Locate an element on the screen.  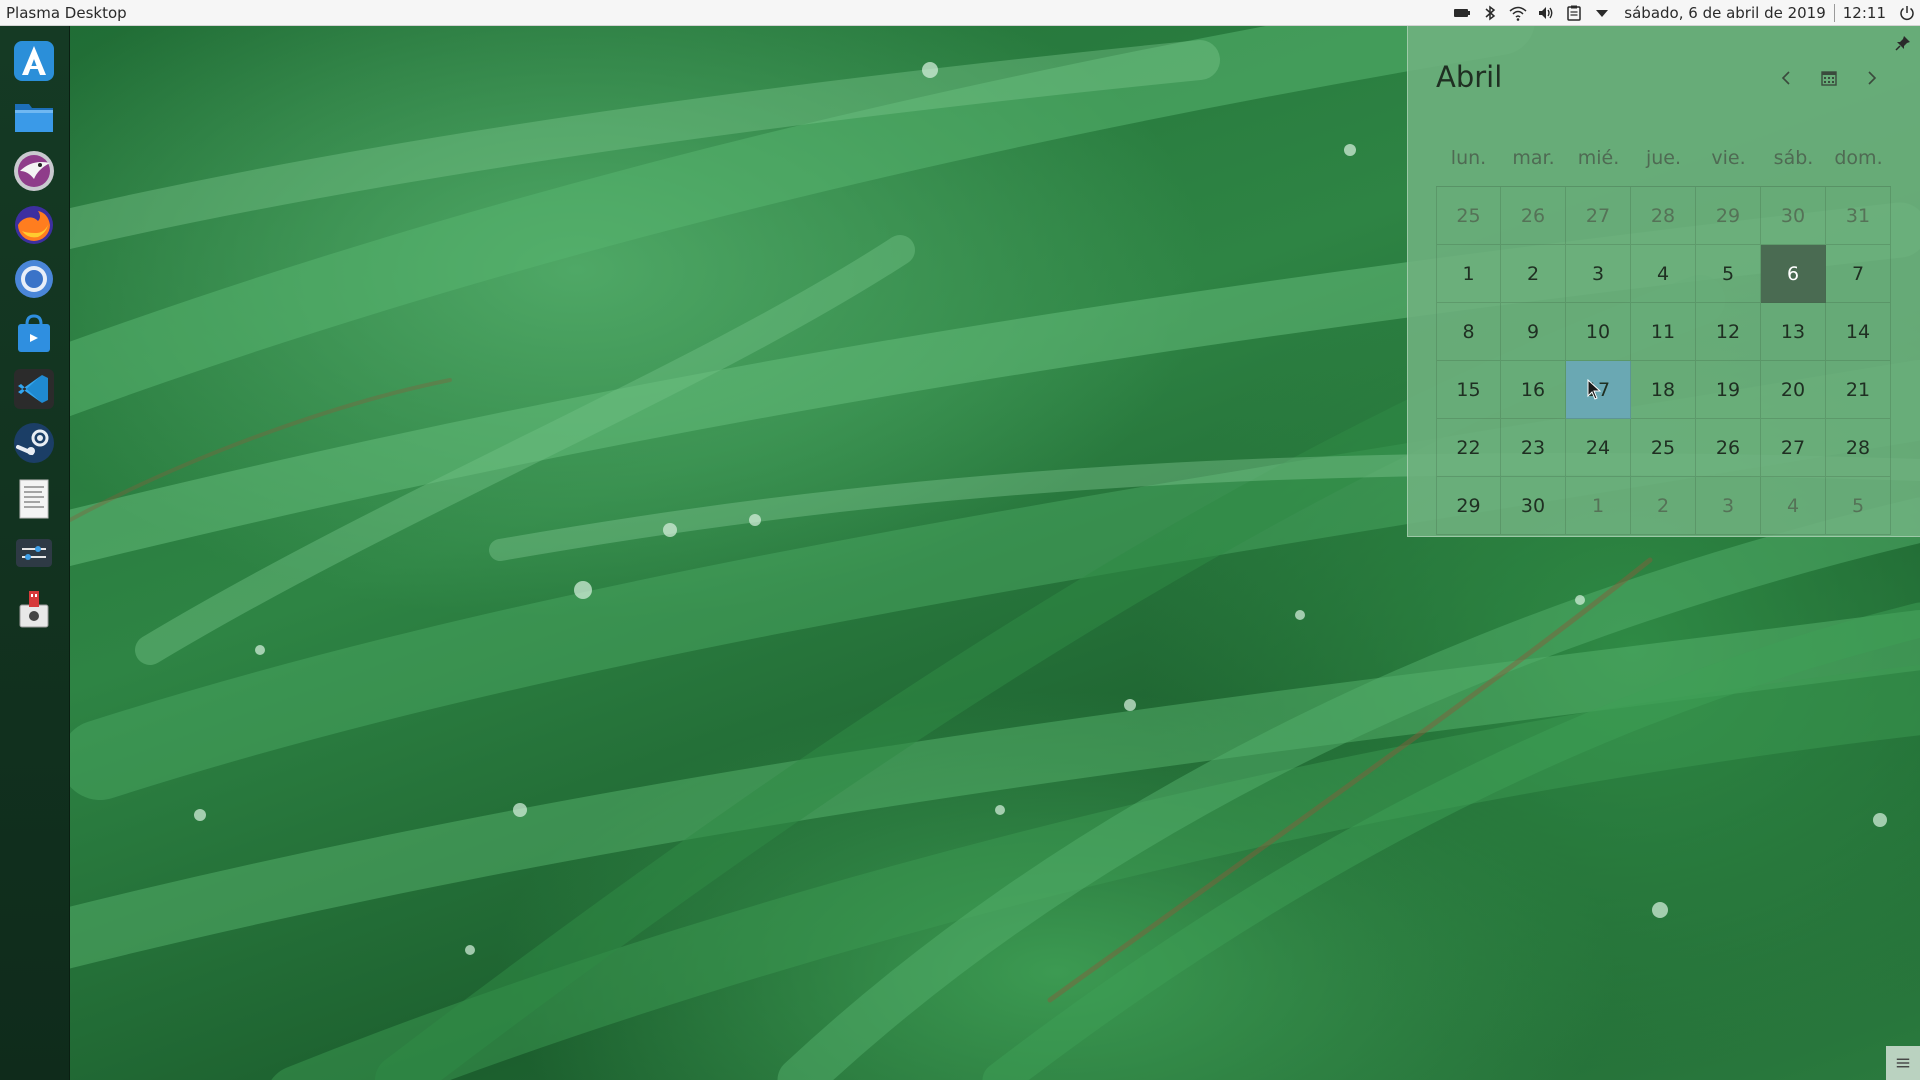
left-dock is located at coordinates (35, 553).